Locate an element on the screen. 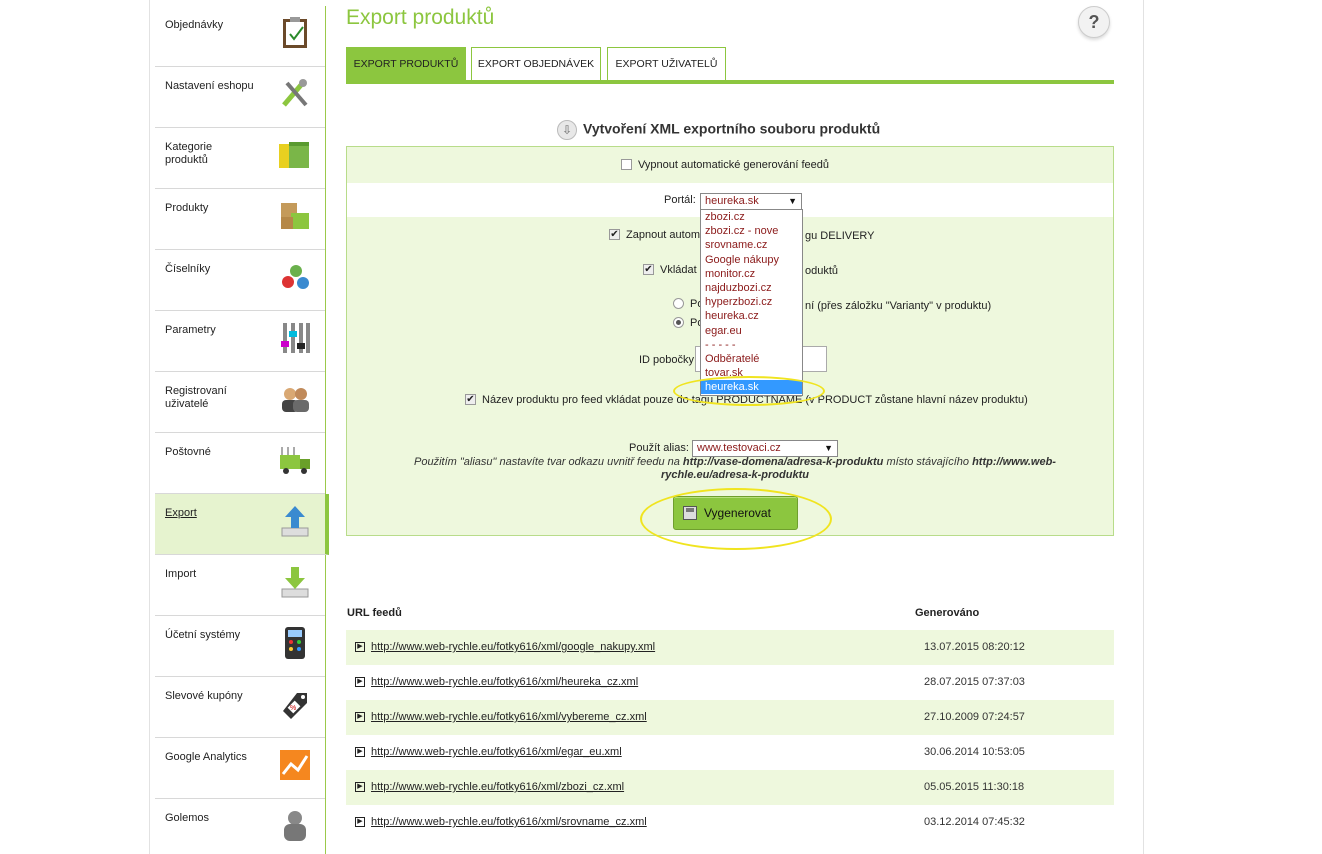 Image resolution: width=1322 pixels, height=854 pixels. delivery-checkbox: ✔ is located at coordinates (614, 234).